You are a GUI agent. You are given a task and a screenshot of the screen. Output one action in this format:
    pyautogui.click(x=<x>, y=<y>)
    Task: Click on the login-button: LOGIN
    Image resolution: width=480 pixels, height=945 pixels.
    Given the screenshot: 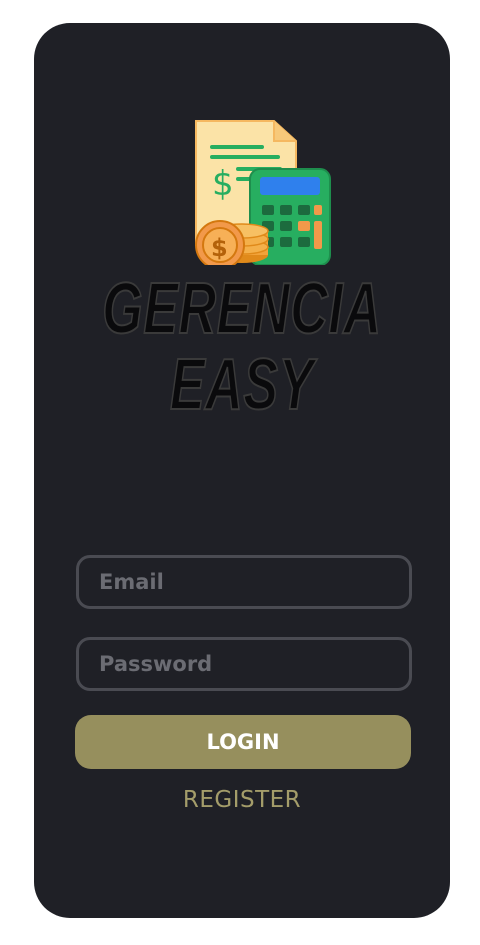 What is the action you would take?
    pyautogui.click(x=243, y=742)
    